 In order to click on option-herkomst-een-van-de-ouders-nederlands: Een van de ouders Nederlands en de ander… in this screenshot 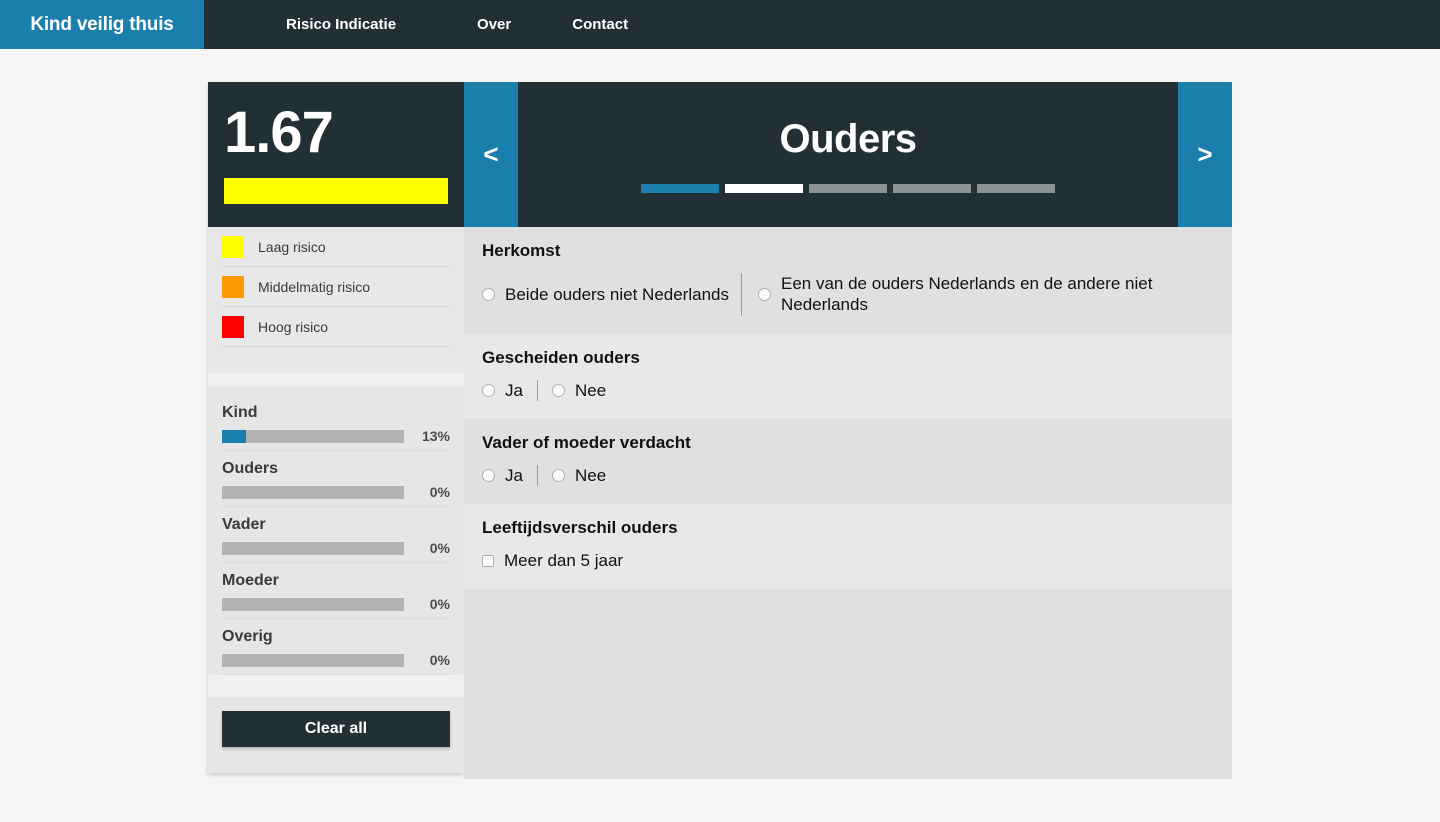, I will do `click(968, 294)`.